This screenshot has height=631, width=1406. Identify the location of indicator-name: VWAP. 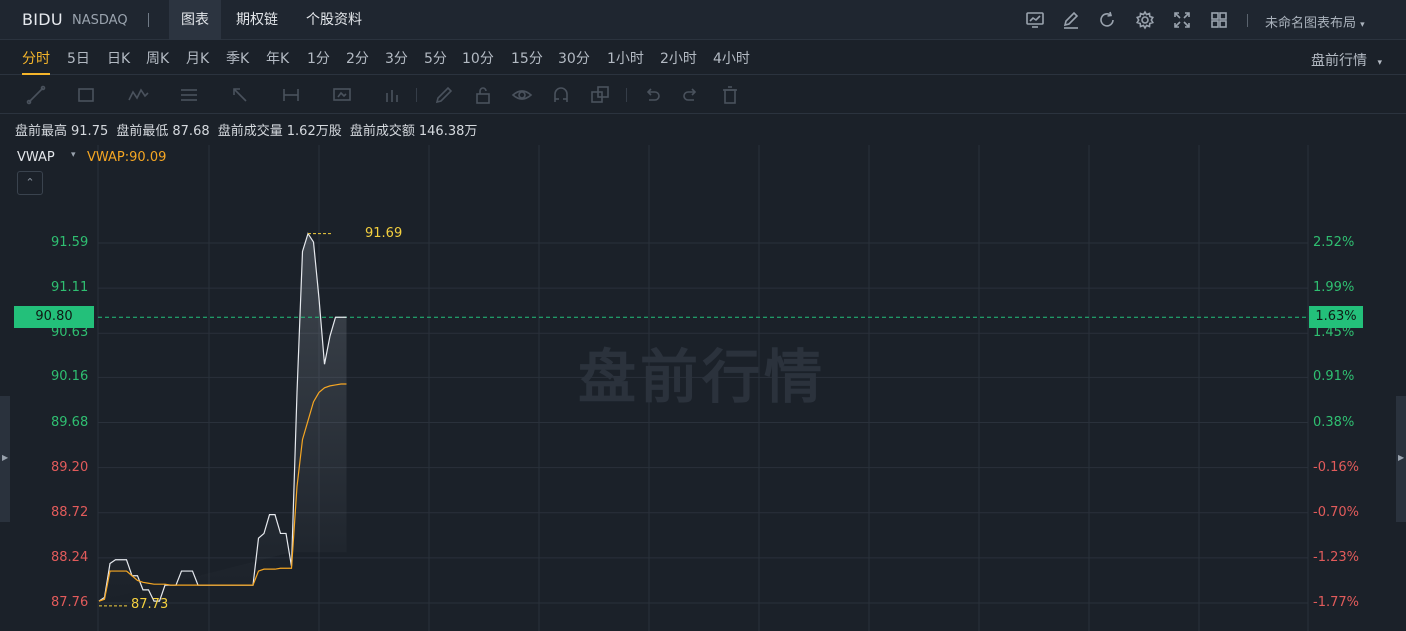
(36, 157).